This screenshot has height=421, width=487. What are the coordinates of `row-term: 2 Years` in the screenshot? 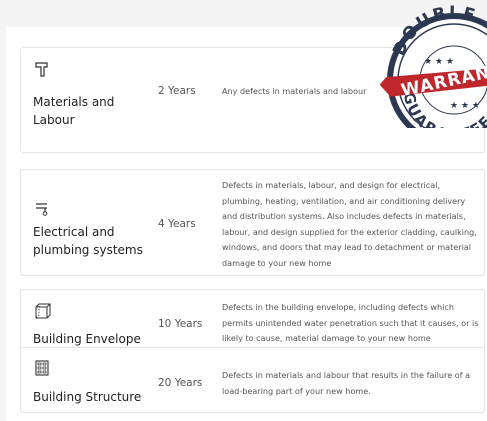 It's located at (177, 91).